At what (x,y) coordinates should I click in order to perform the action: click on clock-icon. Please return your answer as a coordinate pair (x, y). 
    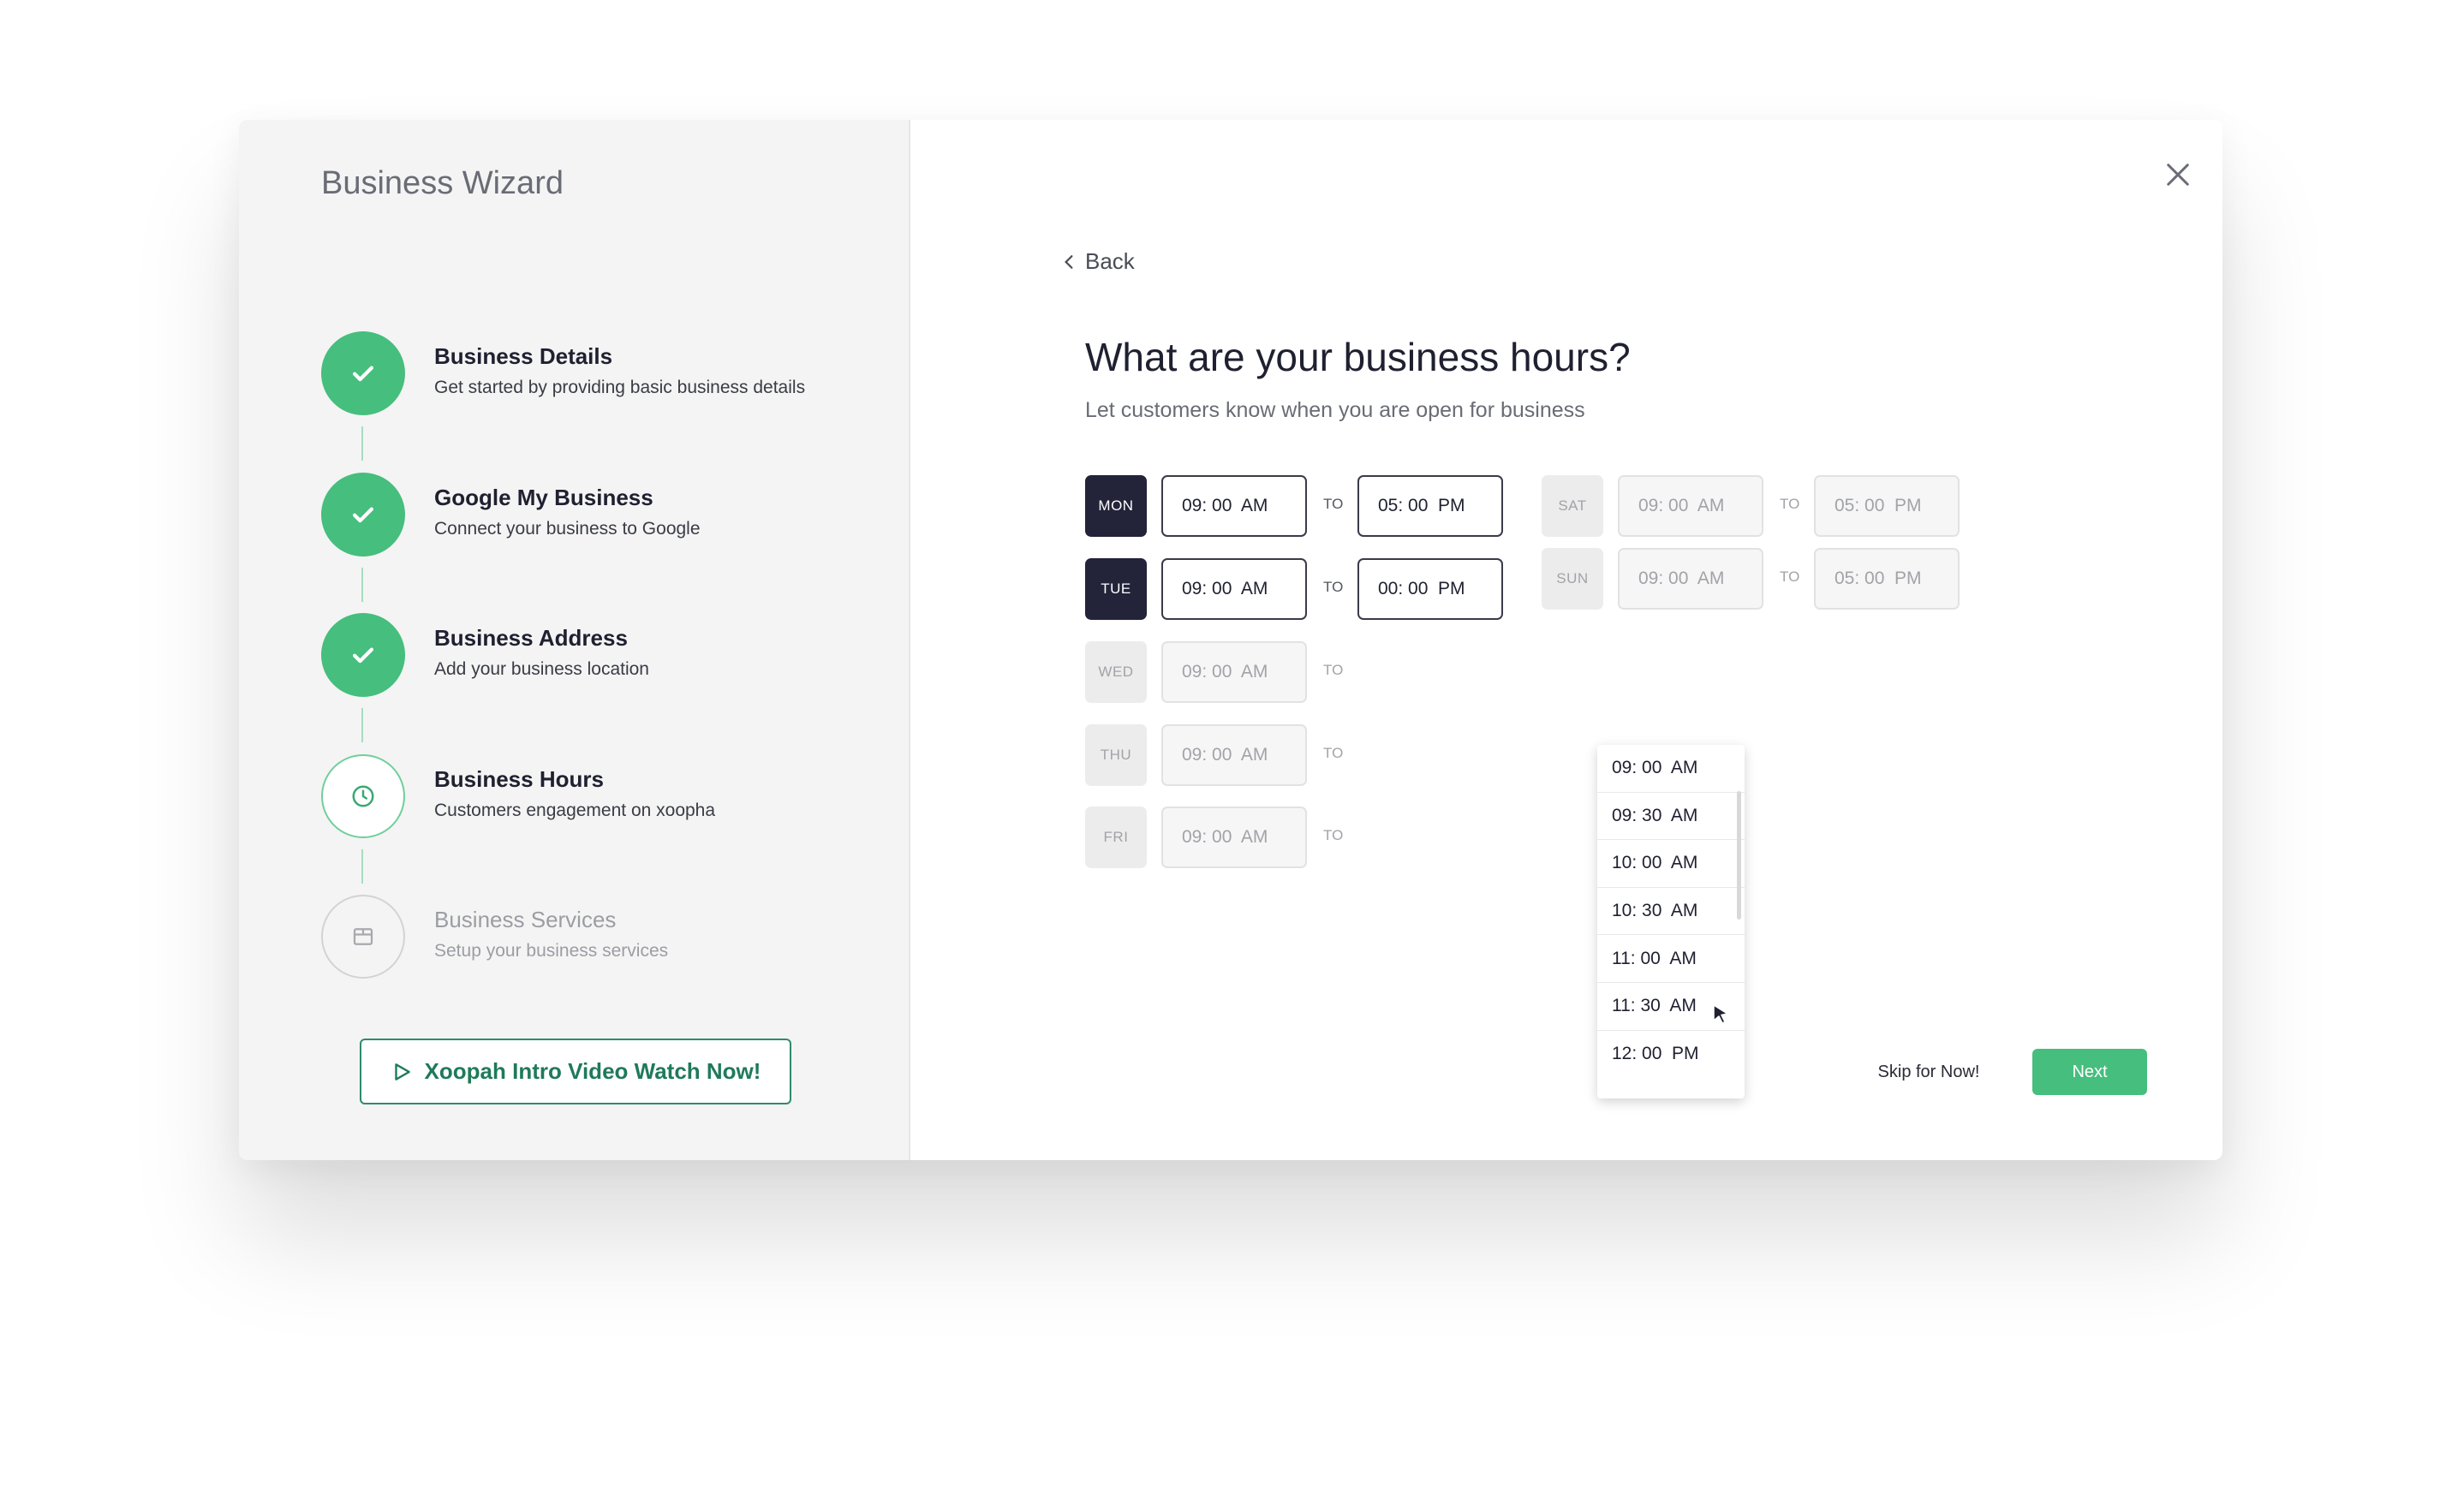
    Looking at the image, I should click on (363, 796).